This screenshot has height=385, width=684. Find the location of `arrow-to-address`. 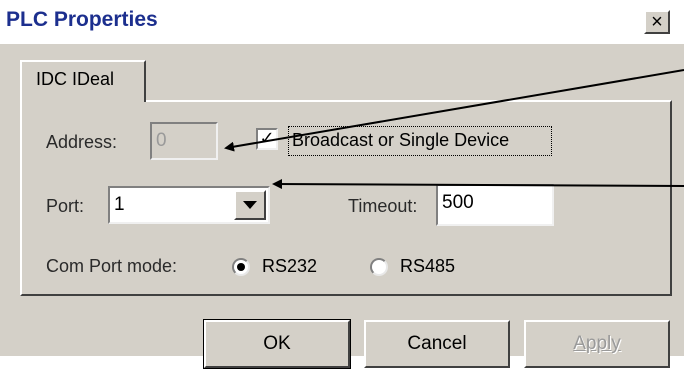

arrow-to-address is located at coordinates (454, 110).